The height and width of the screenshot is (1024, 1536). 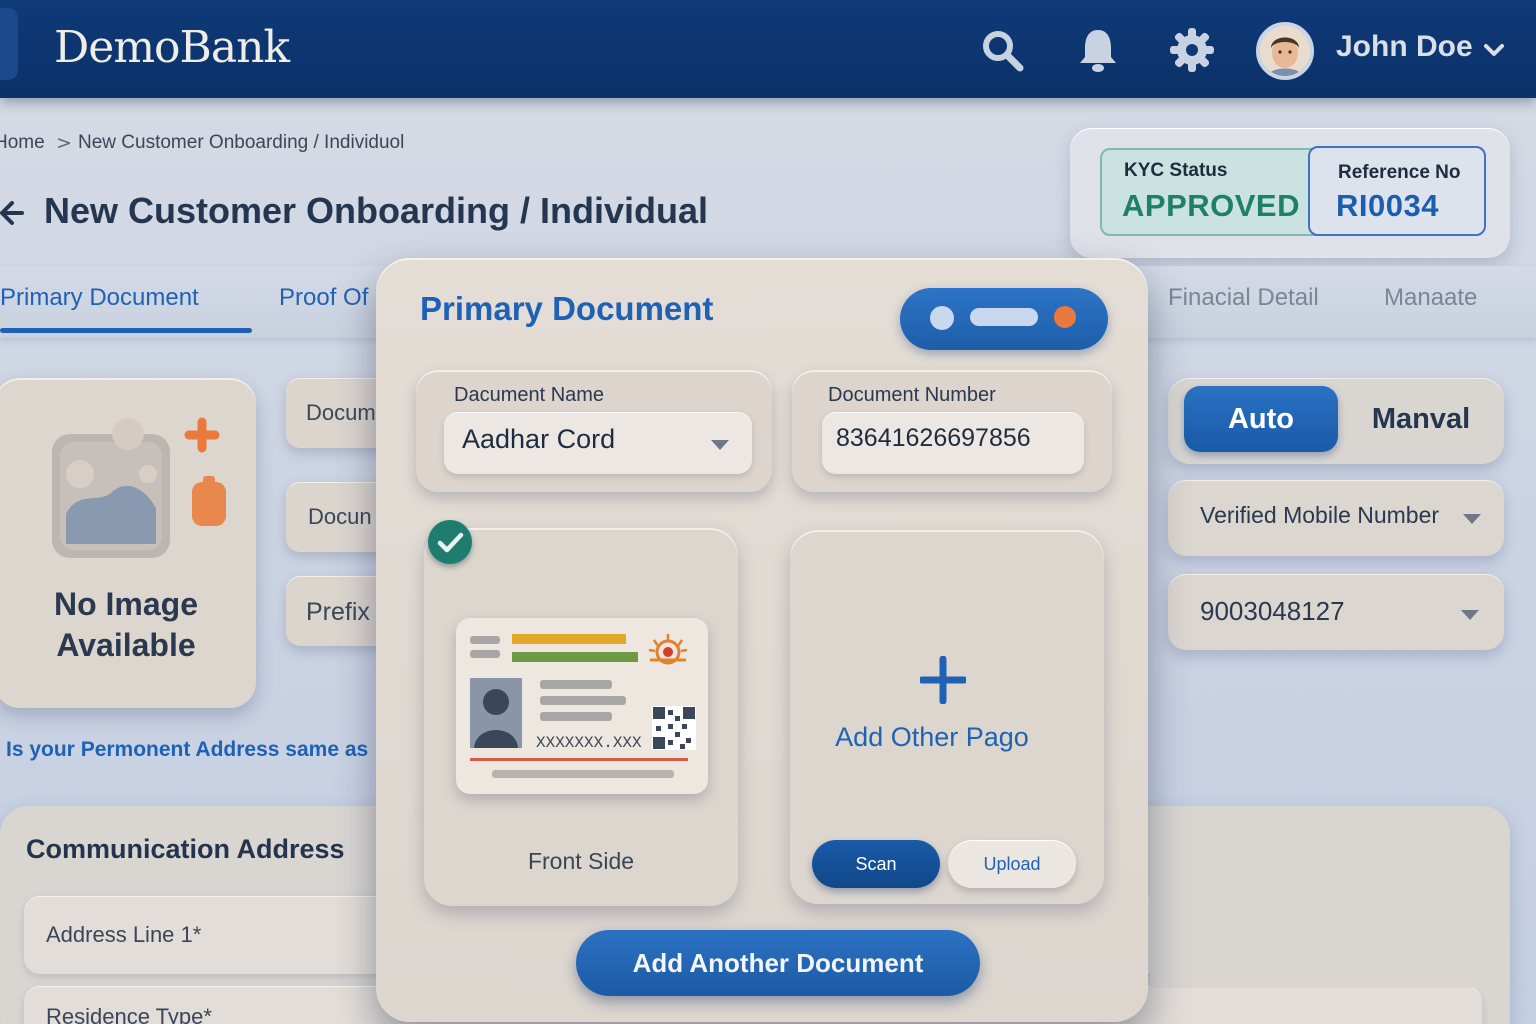 I want to click on plus-icon, so click(x=943, y=680).